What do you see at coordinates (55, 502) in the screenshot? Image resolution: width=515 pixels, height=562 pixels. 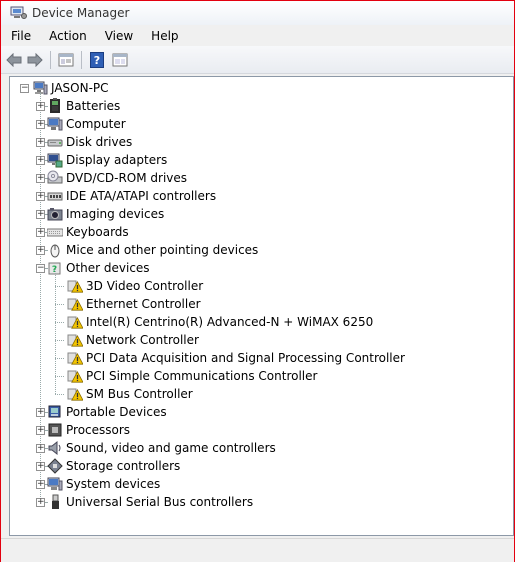 I see `usb-icon` at bounding box center [55, 502].